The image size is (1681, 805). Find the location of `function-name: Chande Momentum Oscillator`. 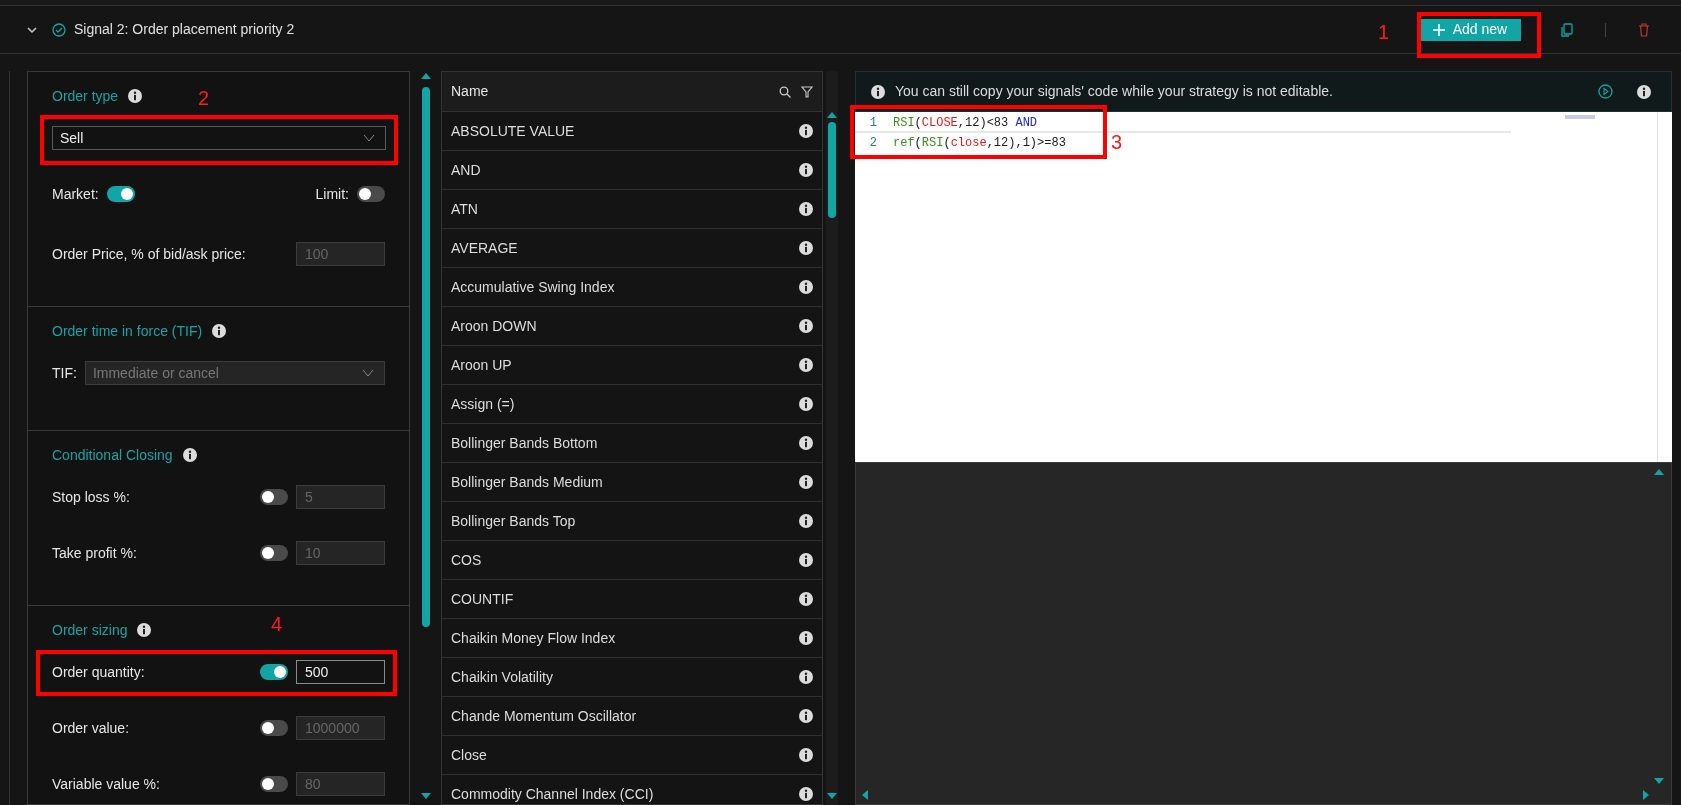

function-name: Chande Momentum Oscillator is located at coordinates (625, 716).